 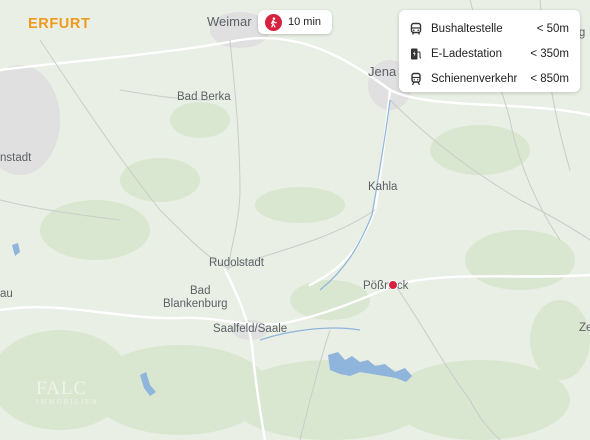 I want to click on place-label-rudolstadt: Rudolstadt, so click(x=236, y=263).